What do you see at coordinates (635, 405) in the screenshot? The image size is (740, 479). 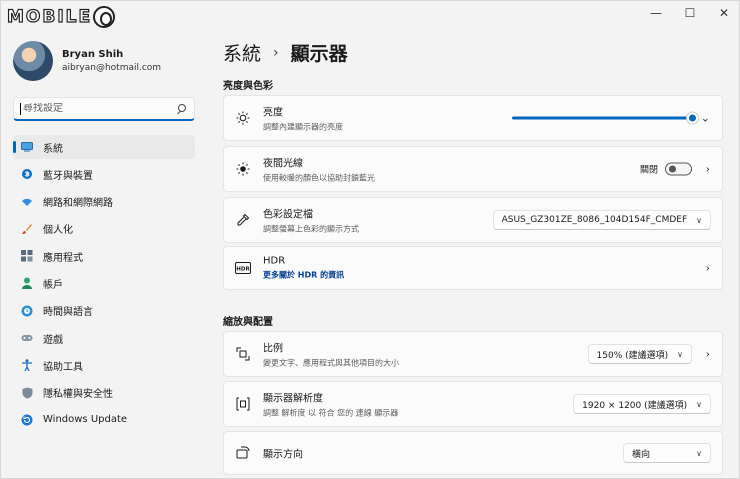 I see `resolution-value: 1920 × 1200 (建議選項)` at bounding box center [635, 405].